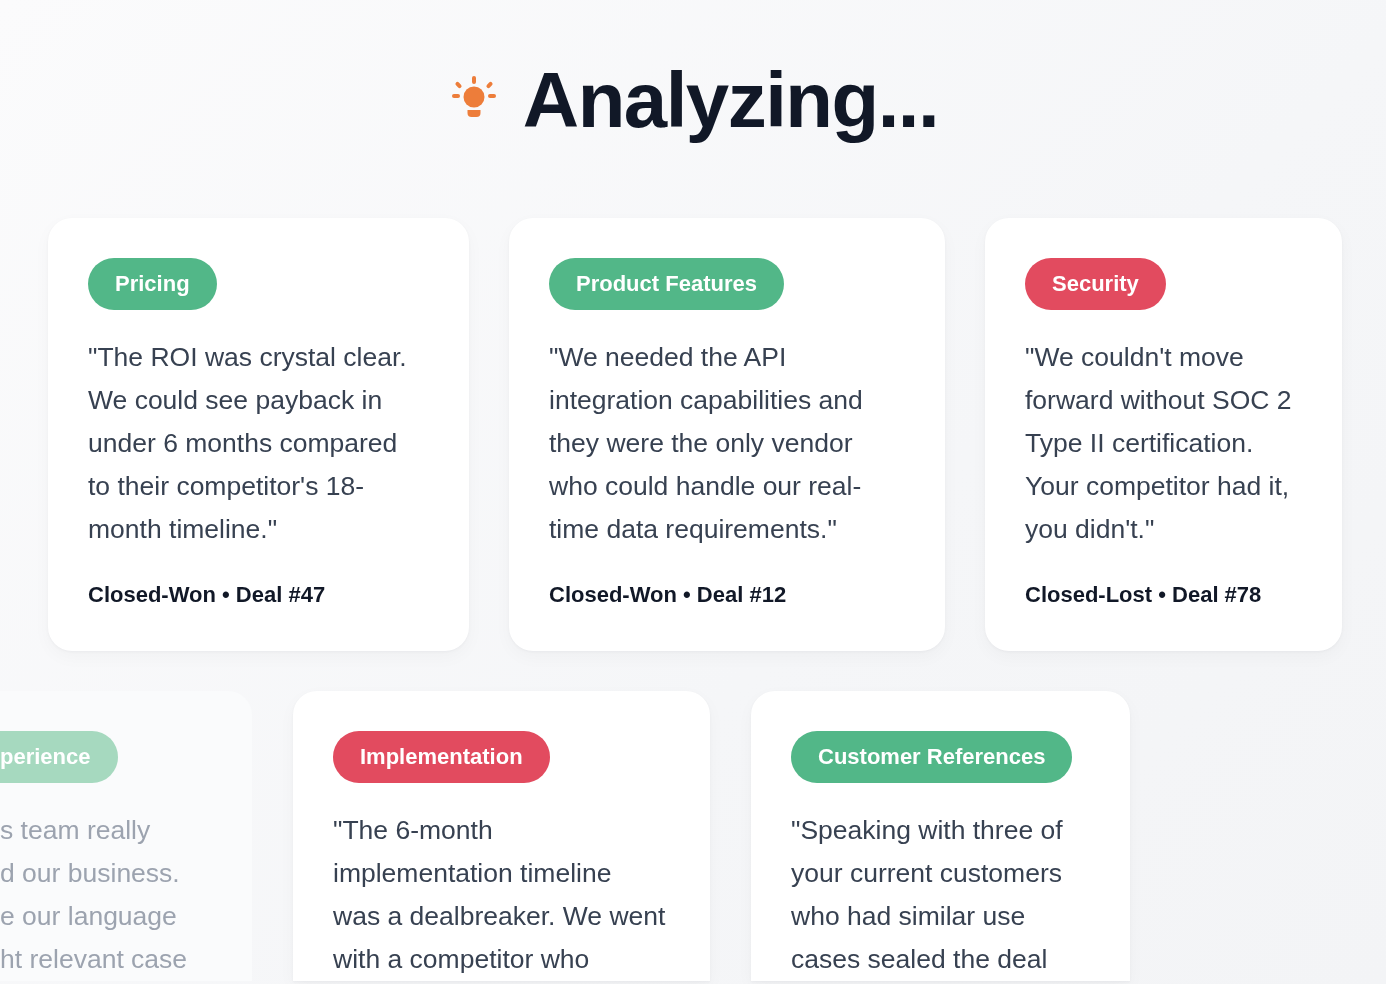  I want to click on deal-info: Closed-Won • Deal #12, so click(668, 595).